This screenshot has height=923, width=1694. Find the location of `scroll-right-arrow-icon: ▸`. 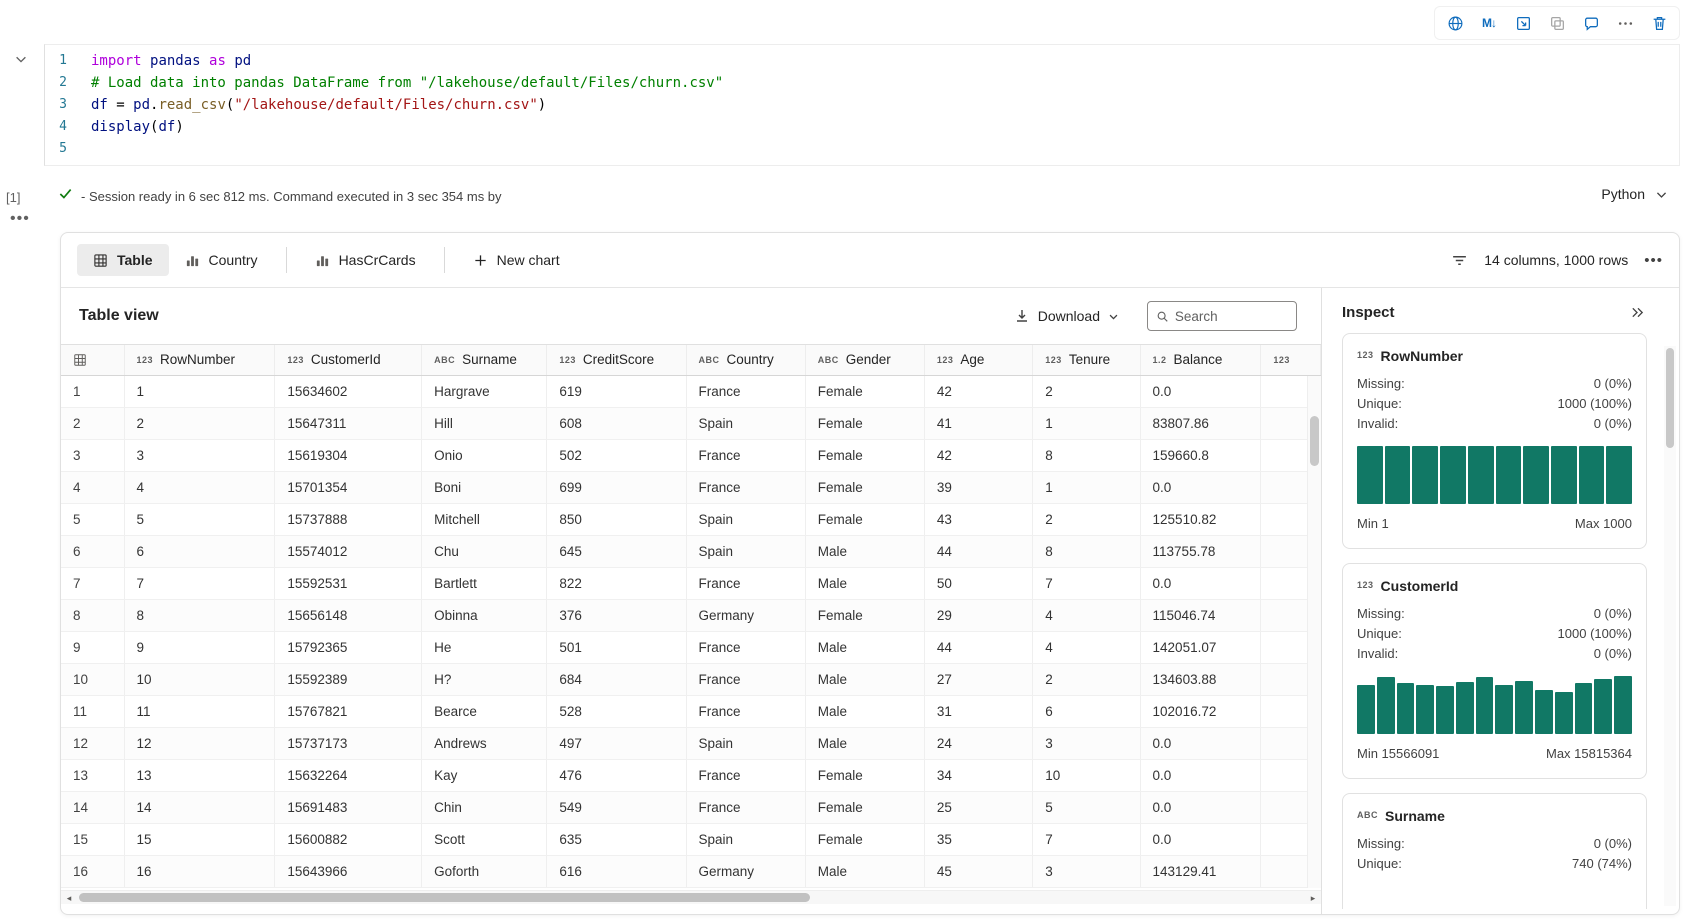

scroll-right-arrow-icon: ▸ is located at coordinates (1313, 898).